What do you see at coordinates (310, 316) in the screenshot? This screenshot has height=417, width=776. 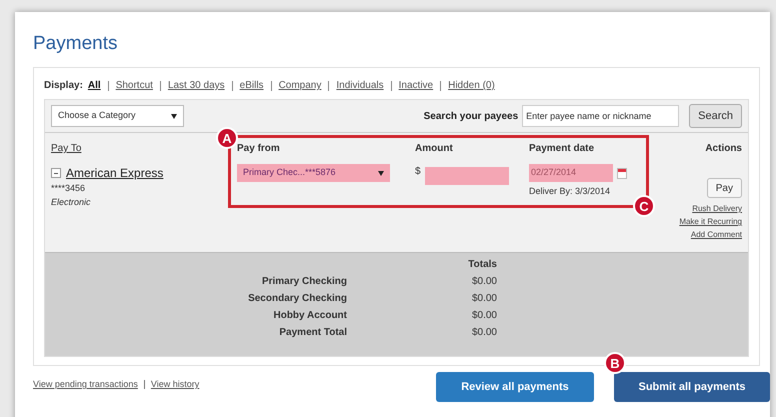 I see `total-label: Hobby Account` at bounding box center [310, 316].